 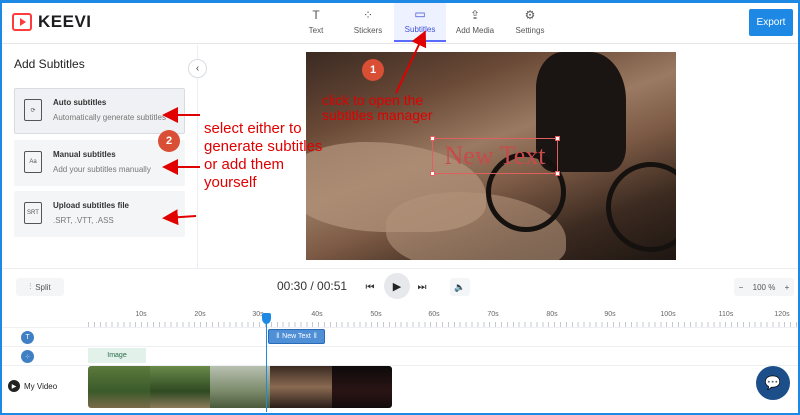 I want to click on zoom-level: 100 %, so click(x=764, y=287).